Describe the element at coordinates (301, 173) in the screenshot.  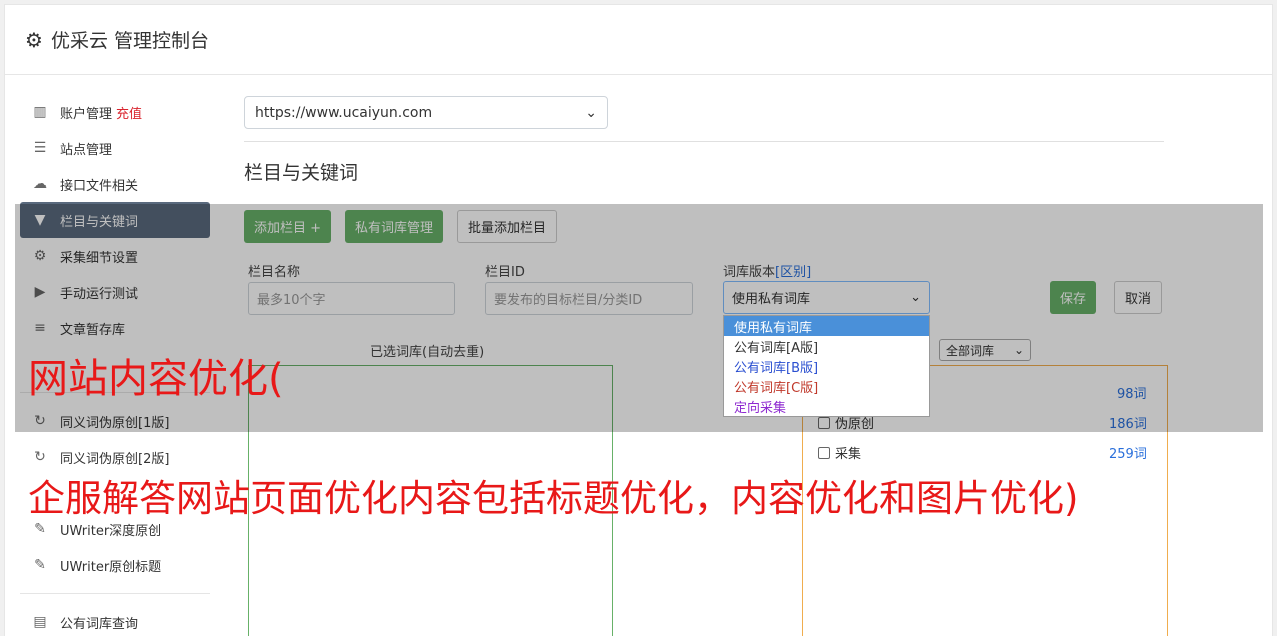
I see `section-title: 栏目与关键词` at that location.